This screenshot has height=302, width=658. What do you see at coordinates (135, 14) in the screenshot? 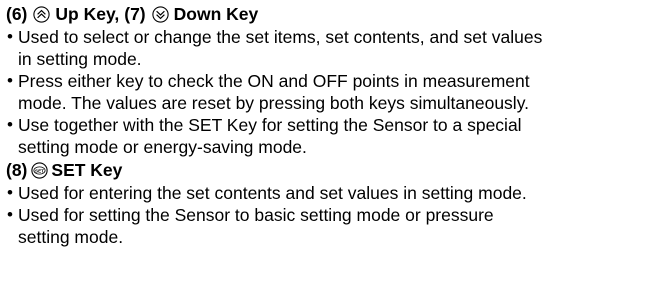
I see `heading-number-7: (7)` at bounding box center [135, 14].